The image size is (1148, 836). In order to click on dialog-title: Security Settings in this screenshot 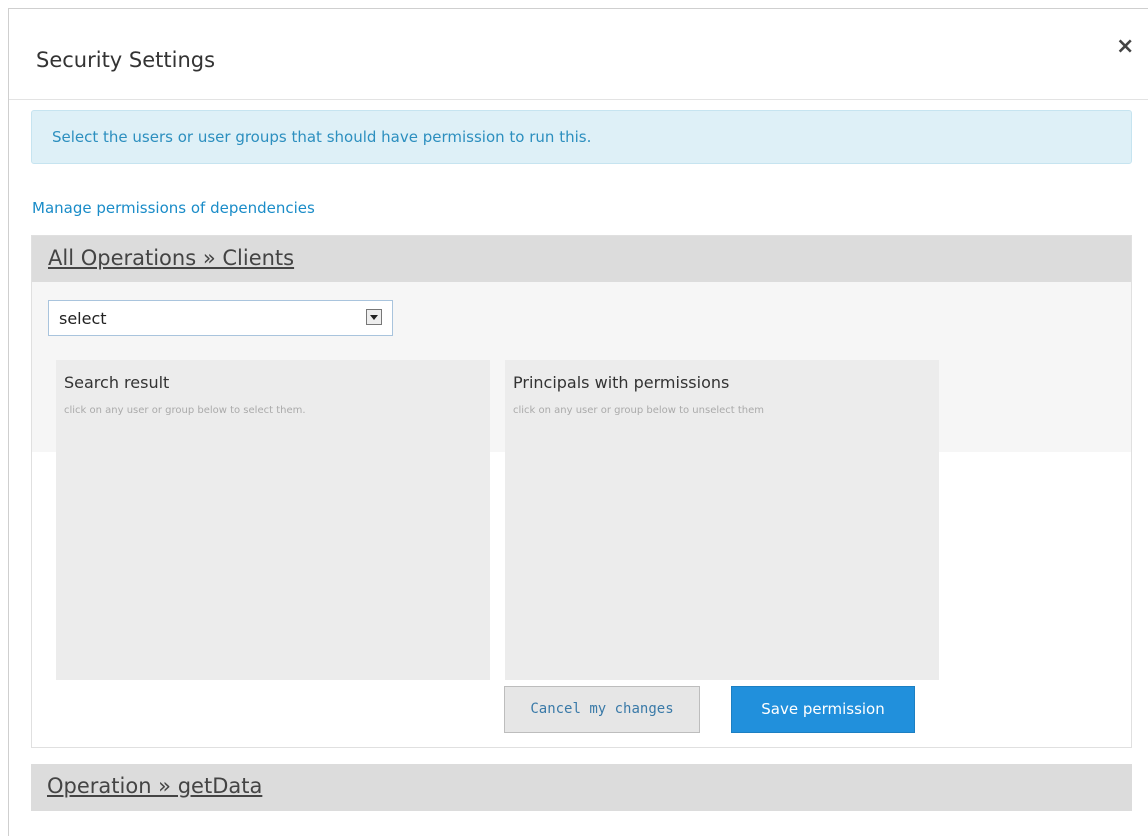, I will do `click(126, 60)`.